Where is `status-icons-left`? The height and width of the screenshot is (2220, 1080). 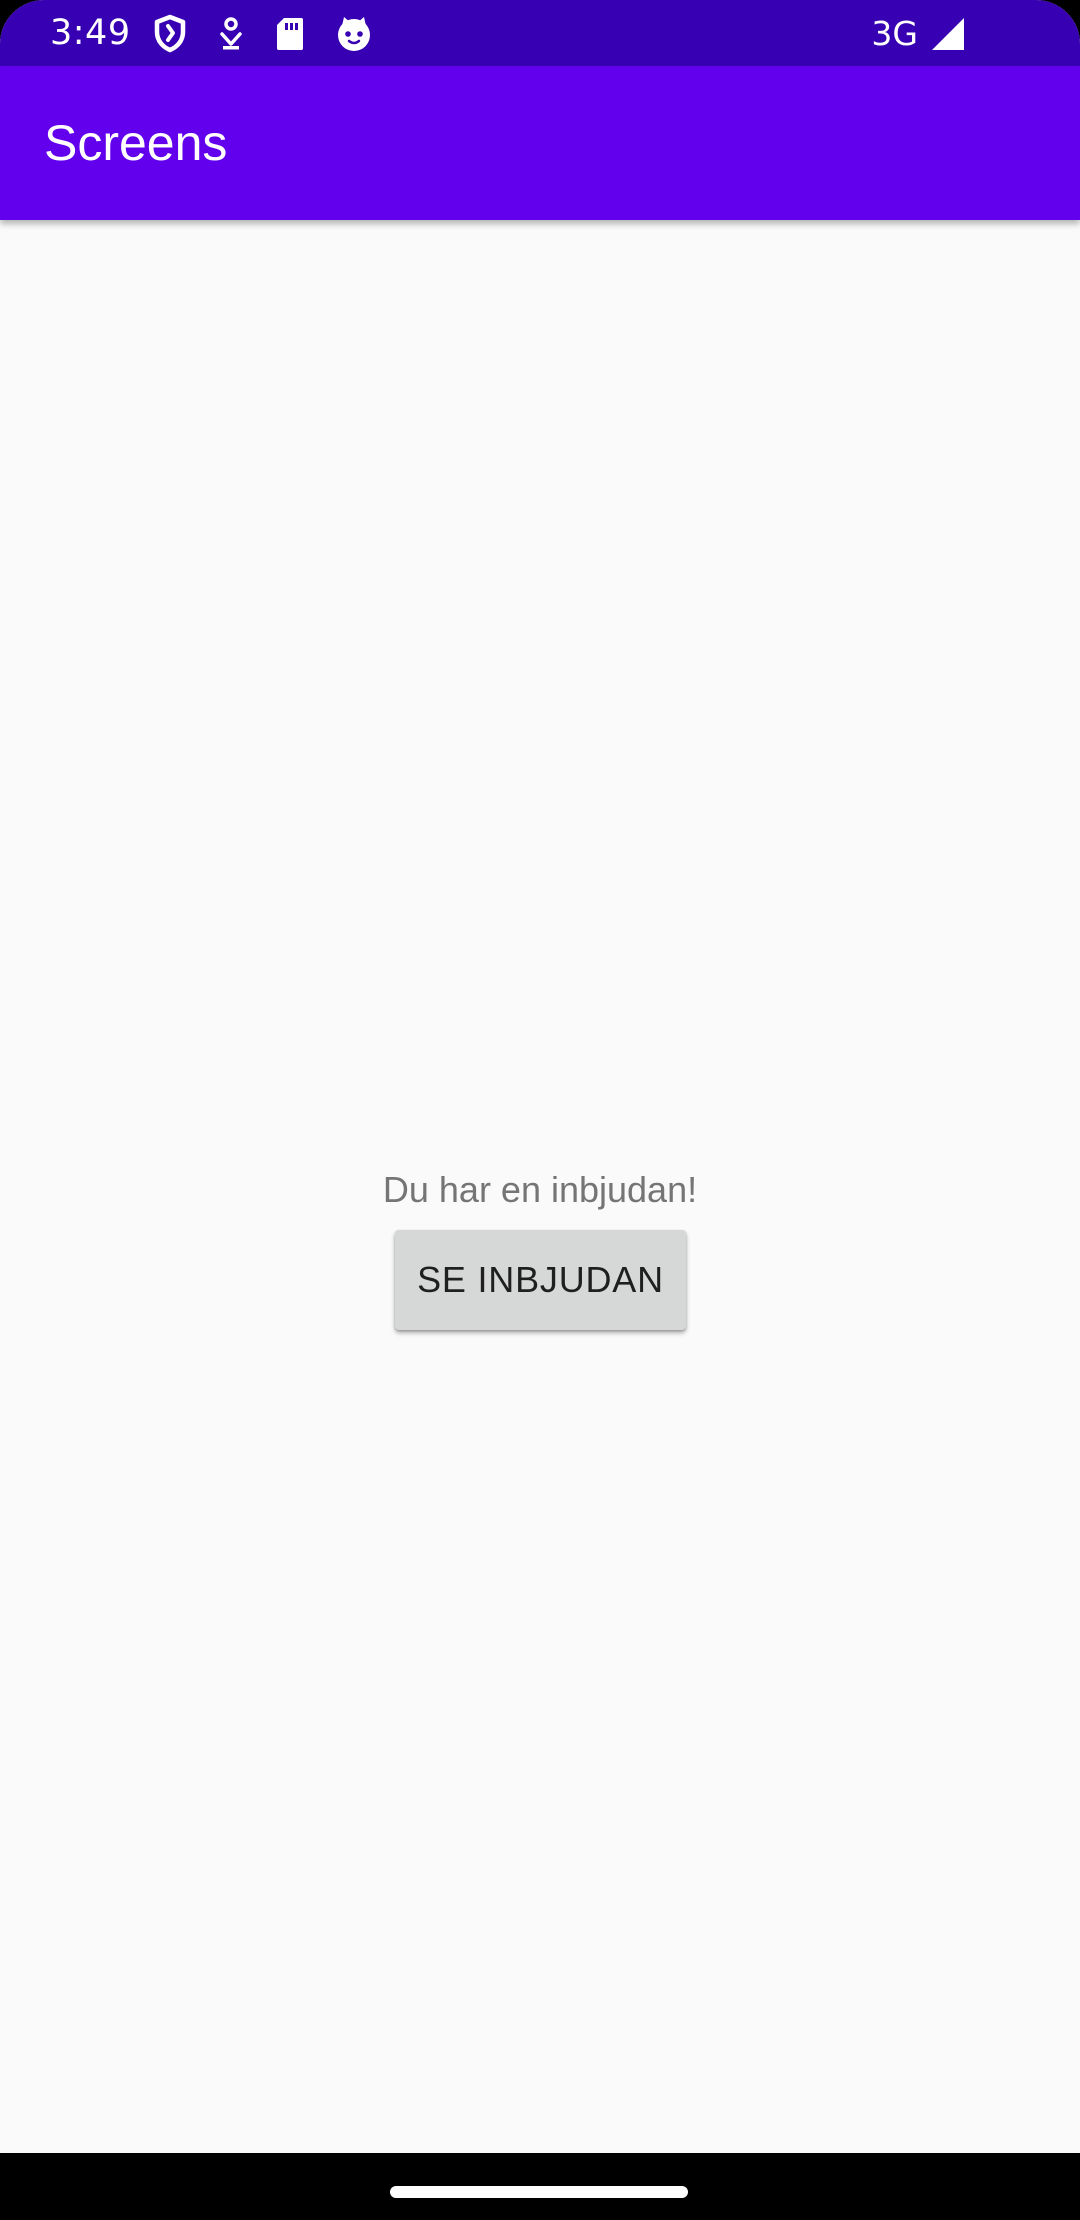 status-icons-left is located at coordinates (263, 34).